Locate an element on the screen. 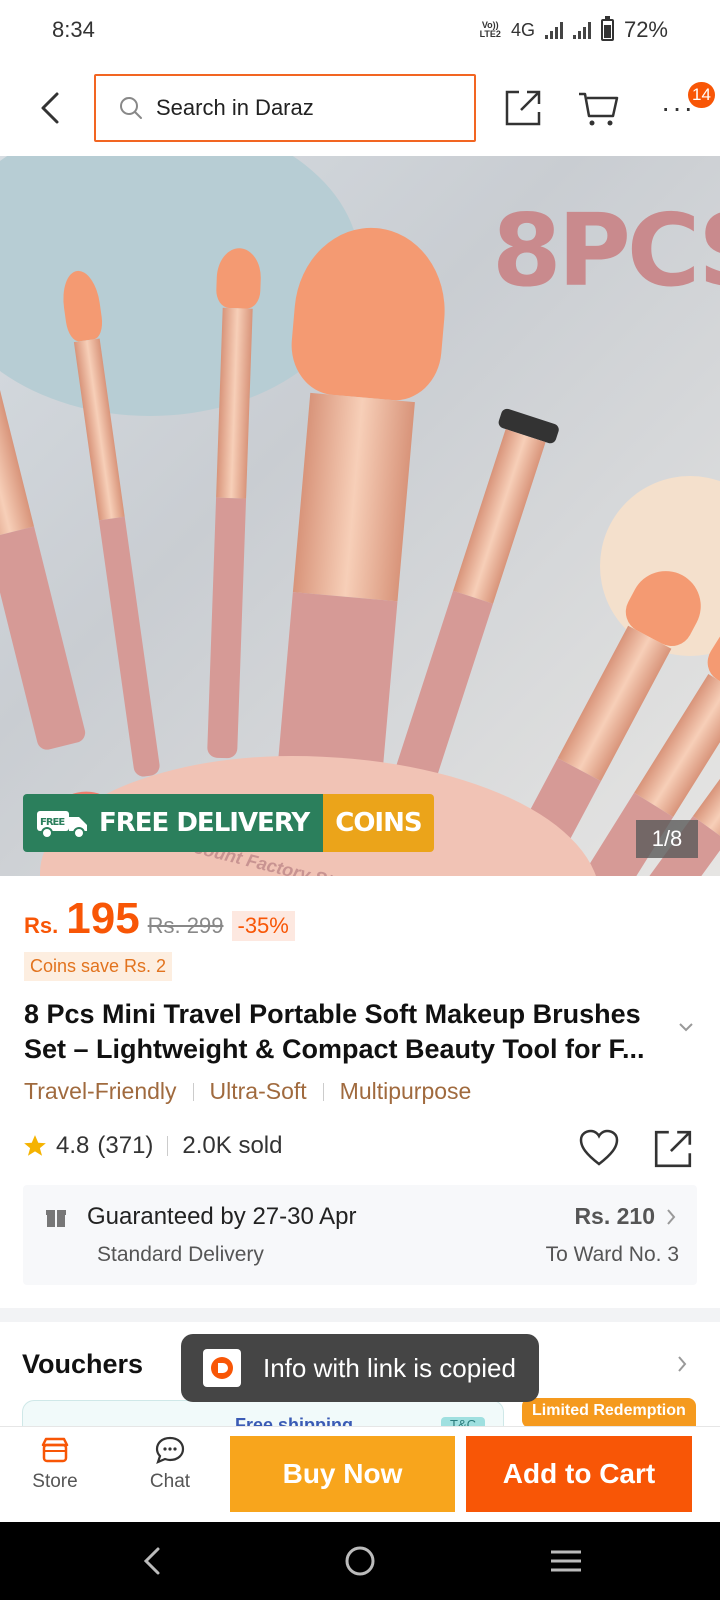  tag-item: Ultra-Soft is located at coordinates (258, 1091).